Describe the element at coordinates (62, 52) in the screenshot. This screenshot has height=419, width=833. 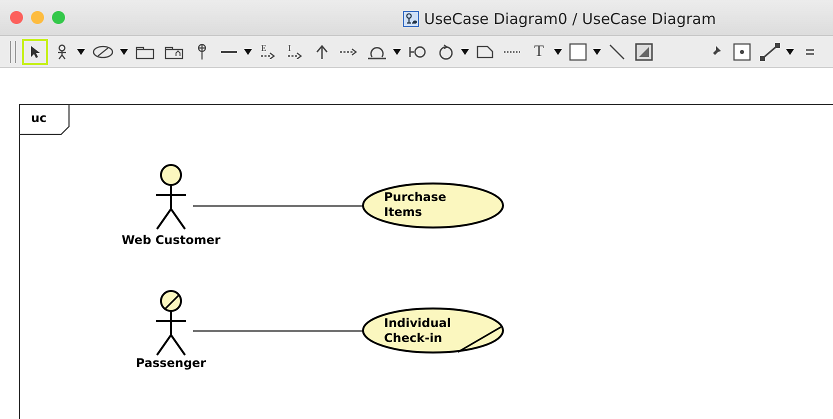
I see `stick-figure-icon` at that location.